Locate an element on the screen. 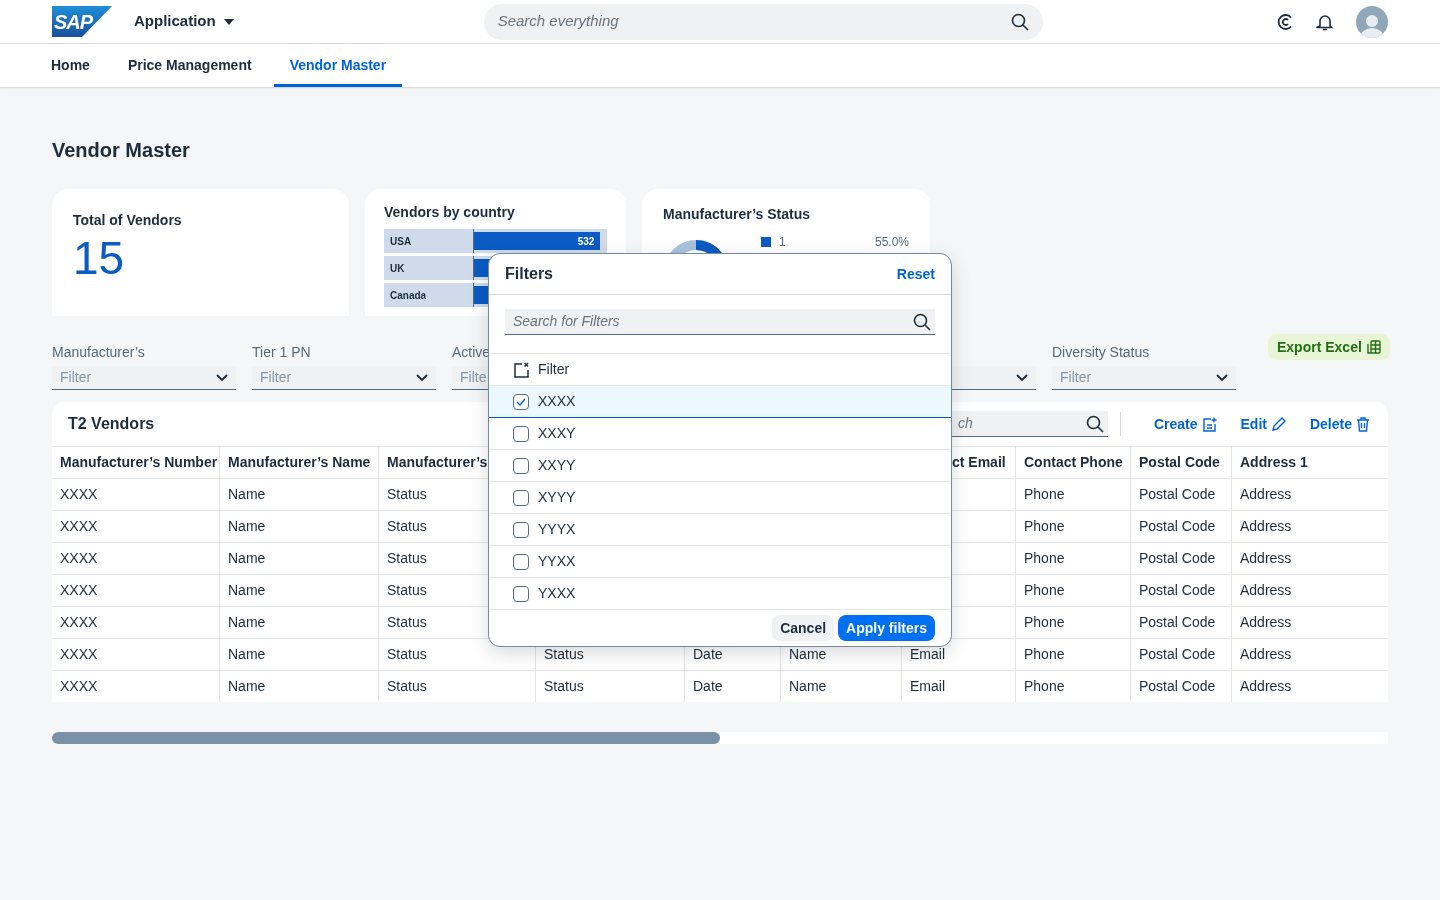 The height and width of the screenshot is (900, 1440). bar-label: UK is located at coordinates (429, 268).